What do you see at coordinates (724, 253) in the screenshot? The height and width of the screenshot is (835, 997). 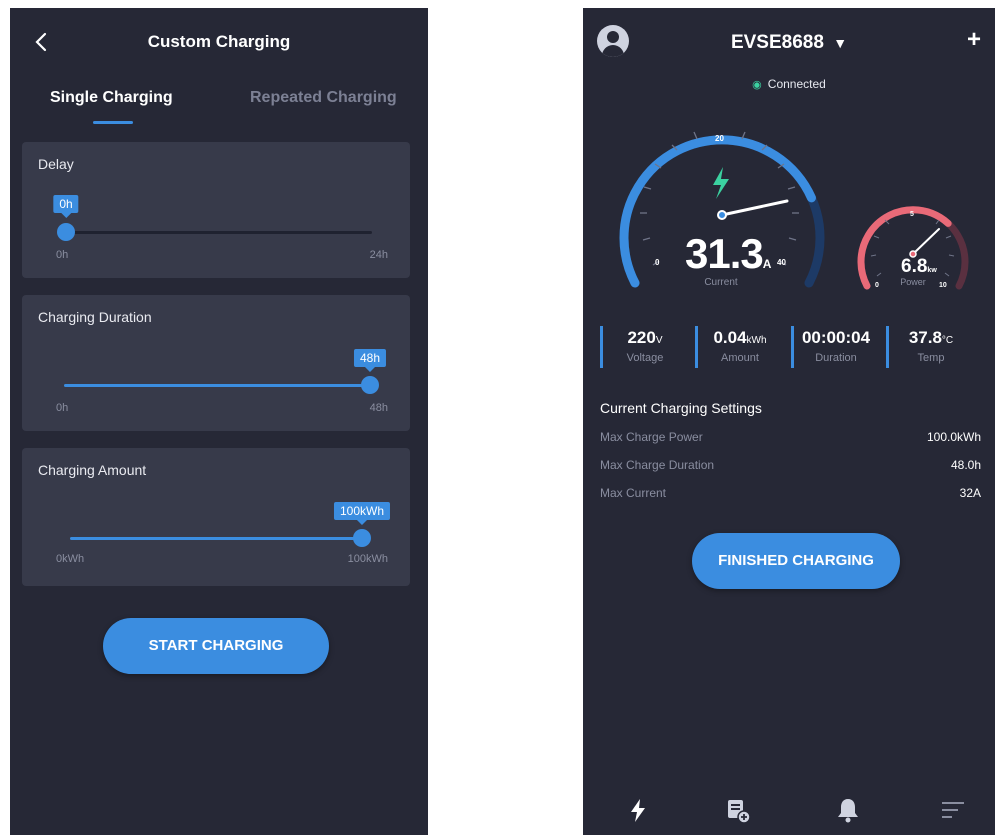 I see `current-number: 31.3` at bounding box center [724, 253].